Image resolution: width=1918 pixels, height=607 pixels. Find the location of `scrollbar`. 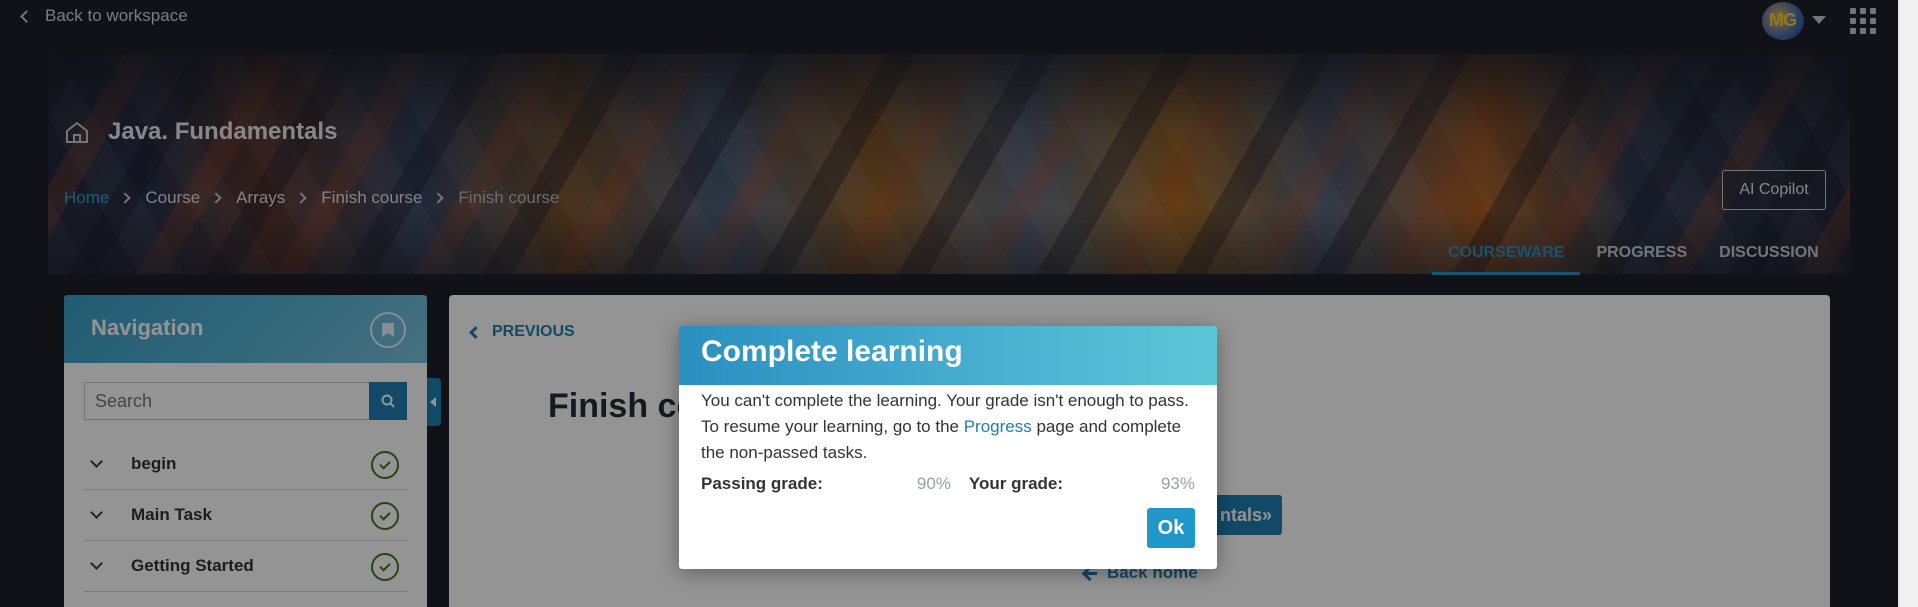

scrollbar is located at coordinates (1908, 303).